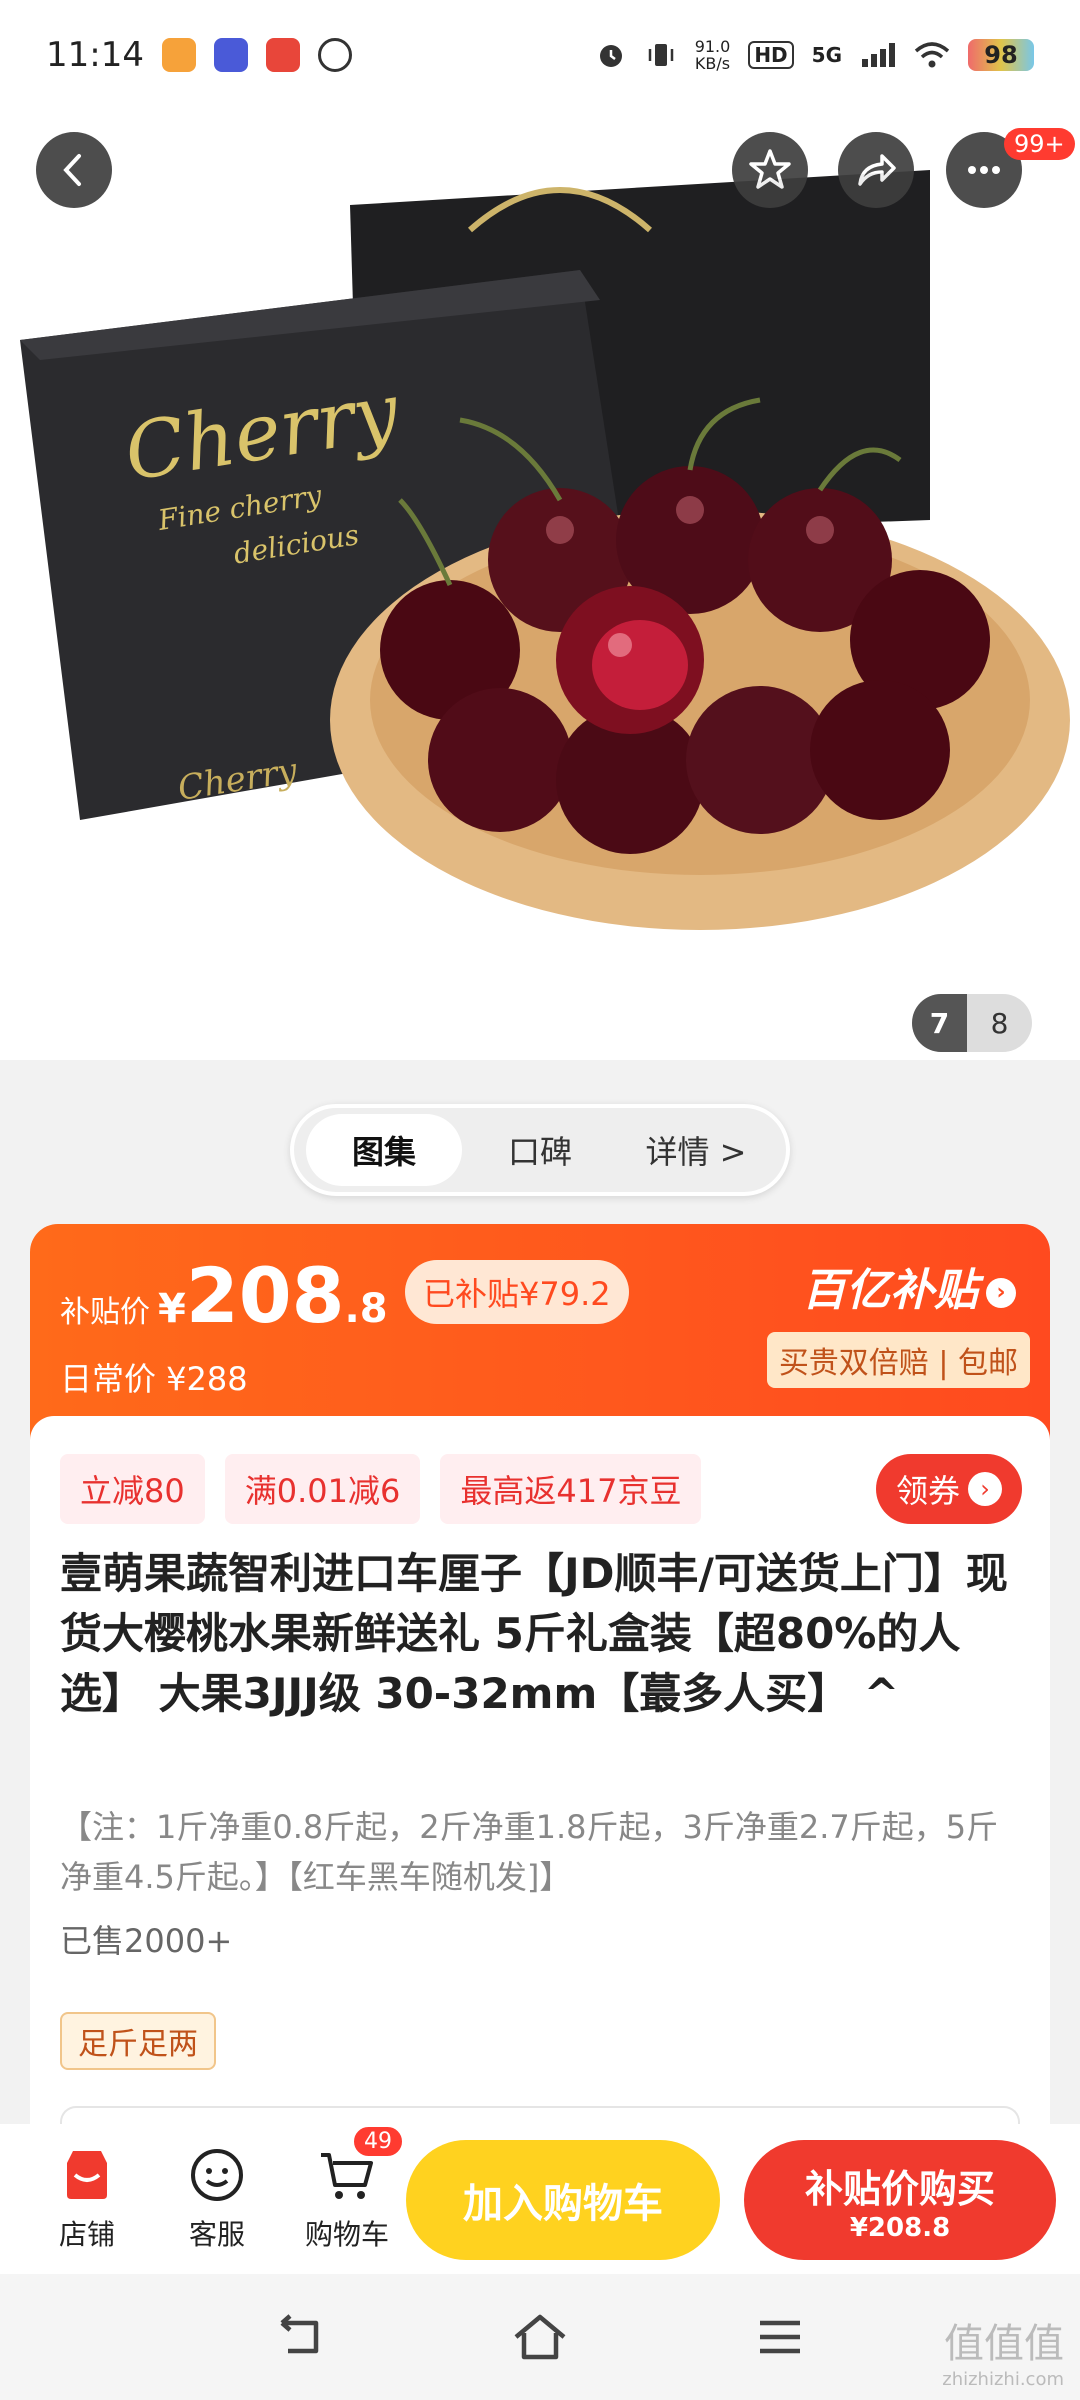 The height and width of the screenshot is (2400, 1080). What do you see at coordinates (696, 1150) in the screenshot?
I see `tab-details: 详情 >` at bounding box center [696, 1150].